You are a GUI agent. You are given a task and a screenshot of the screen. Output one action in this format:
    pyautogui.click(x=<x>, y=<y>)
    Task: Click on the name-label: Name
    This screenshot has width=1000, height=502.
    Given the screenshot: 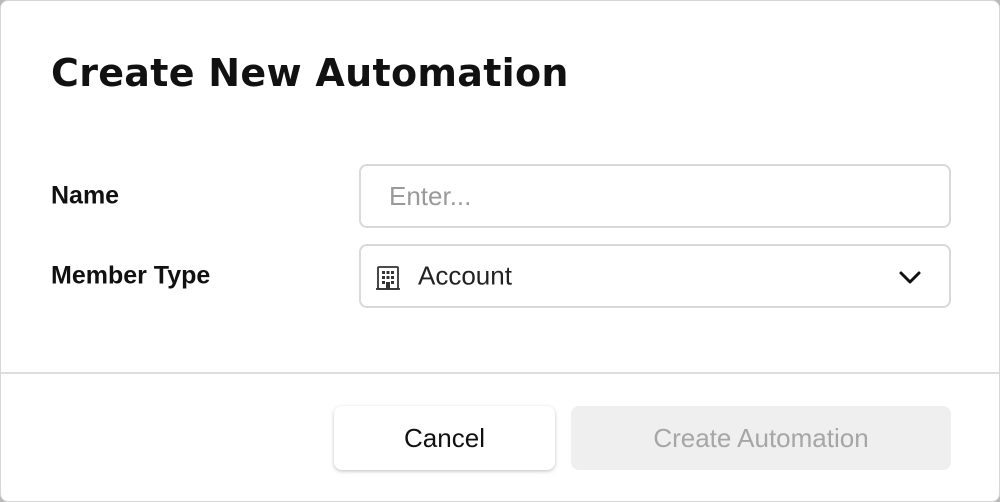 What is the action you would take?
    pyautogui.click(x=85, y=195)
    